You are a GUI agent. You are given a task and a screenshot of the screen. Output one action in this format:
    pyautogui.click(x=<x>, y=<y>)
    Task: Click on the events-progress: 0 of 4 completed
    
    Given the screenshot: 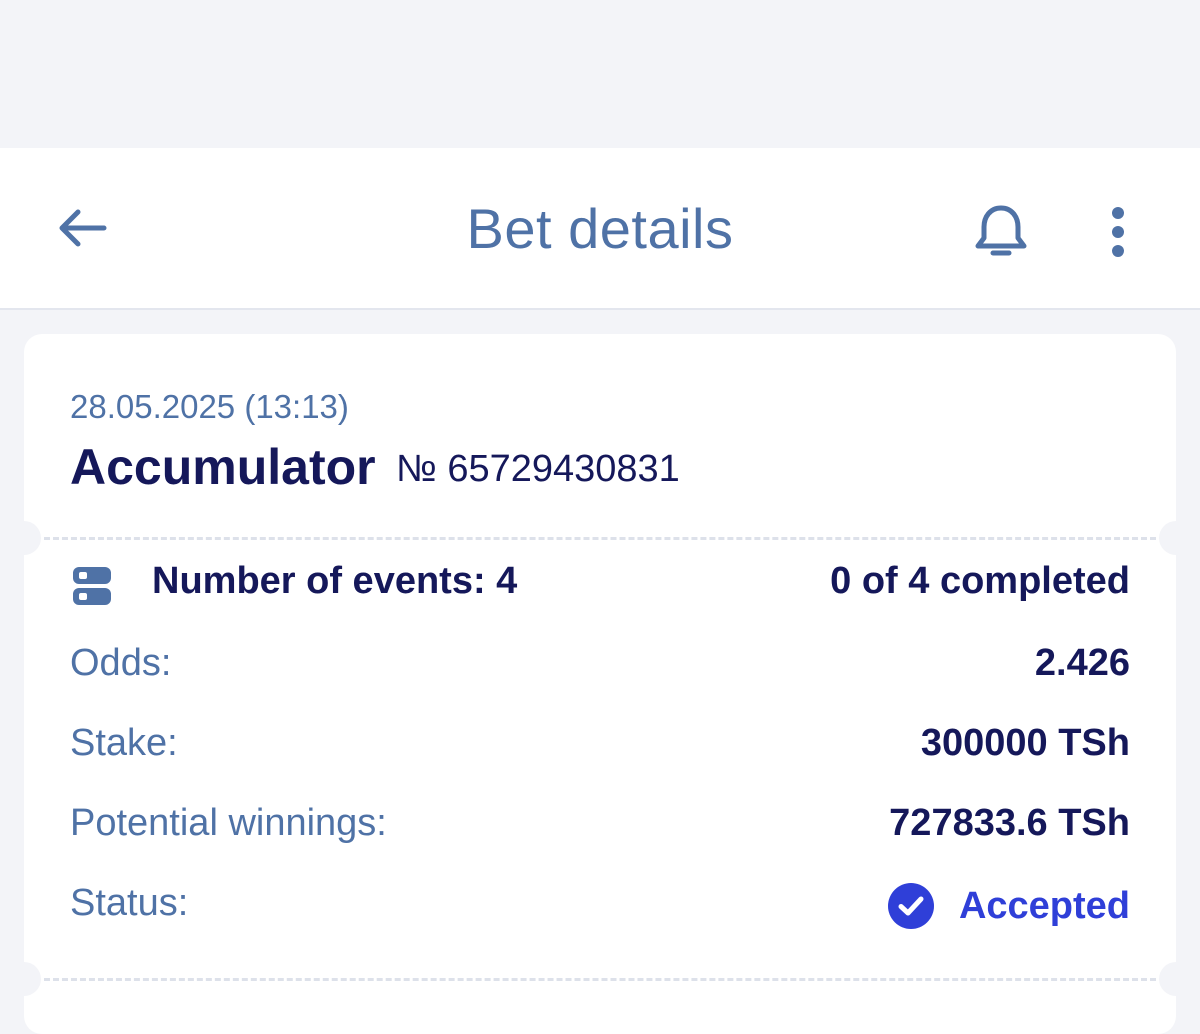 What is the action you would take?
    pyautogui.click(x=980, y=581)
    